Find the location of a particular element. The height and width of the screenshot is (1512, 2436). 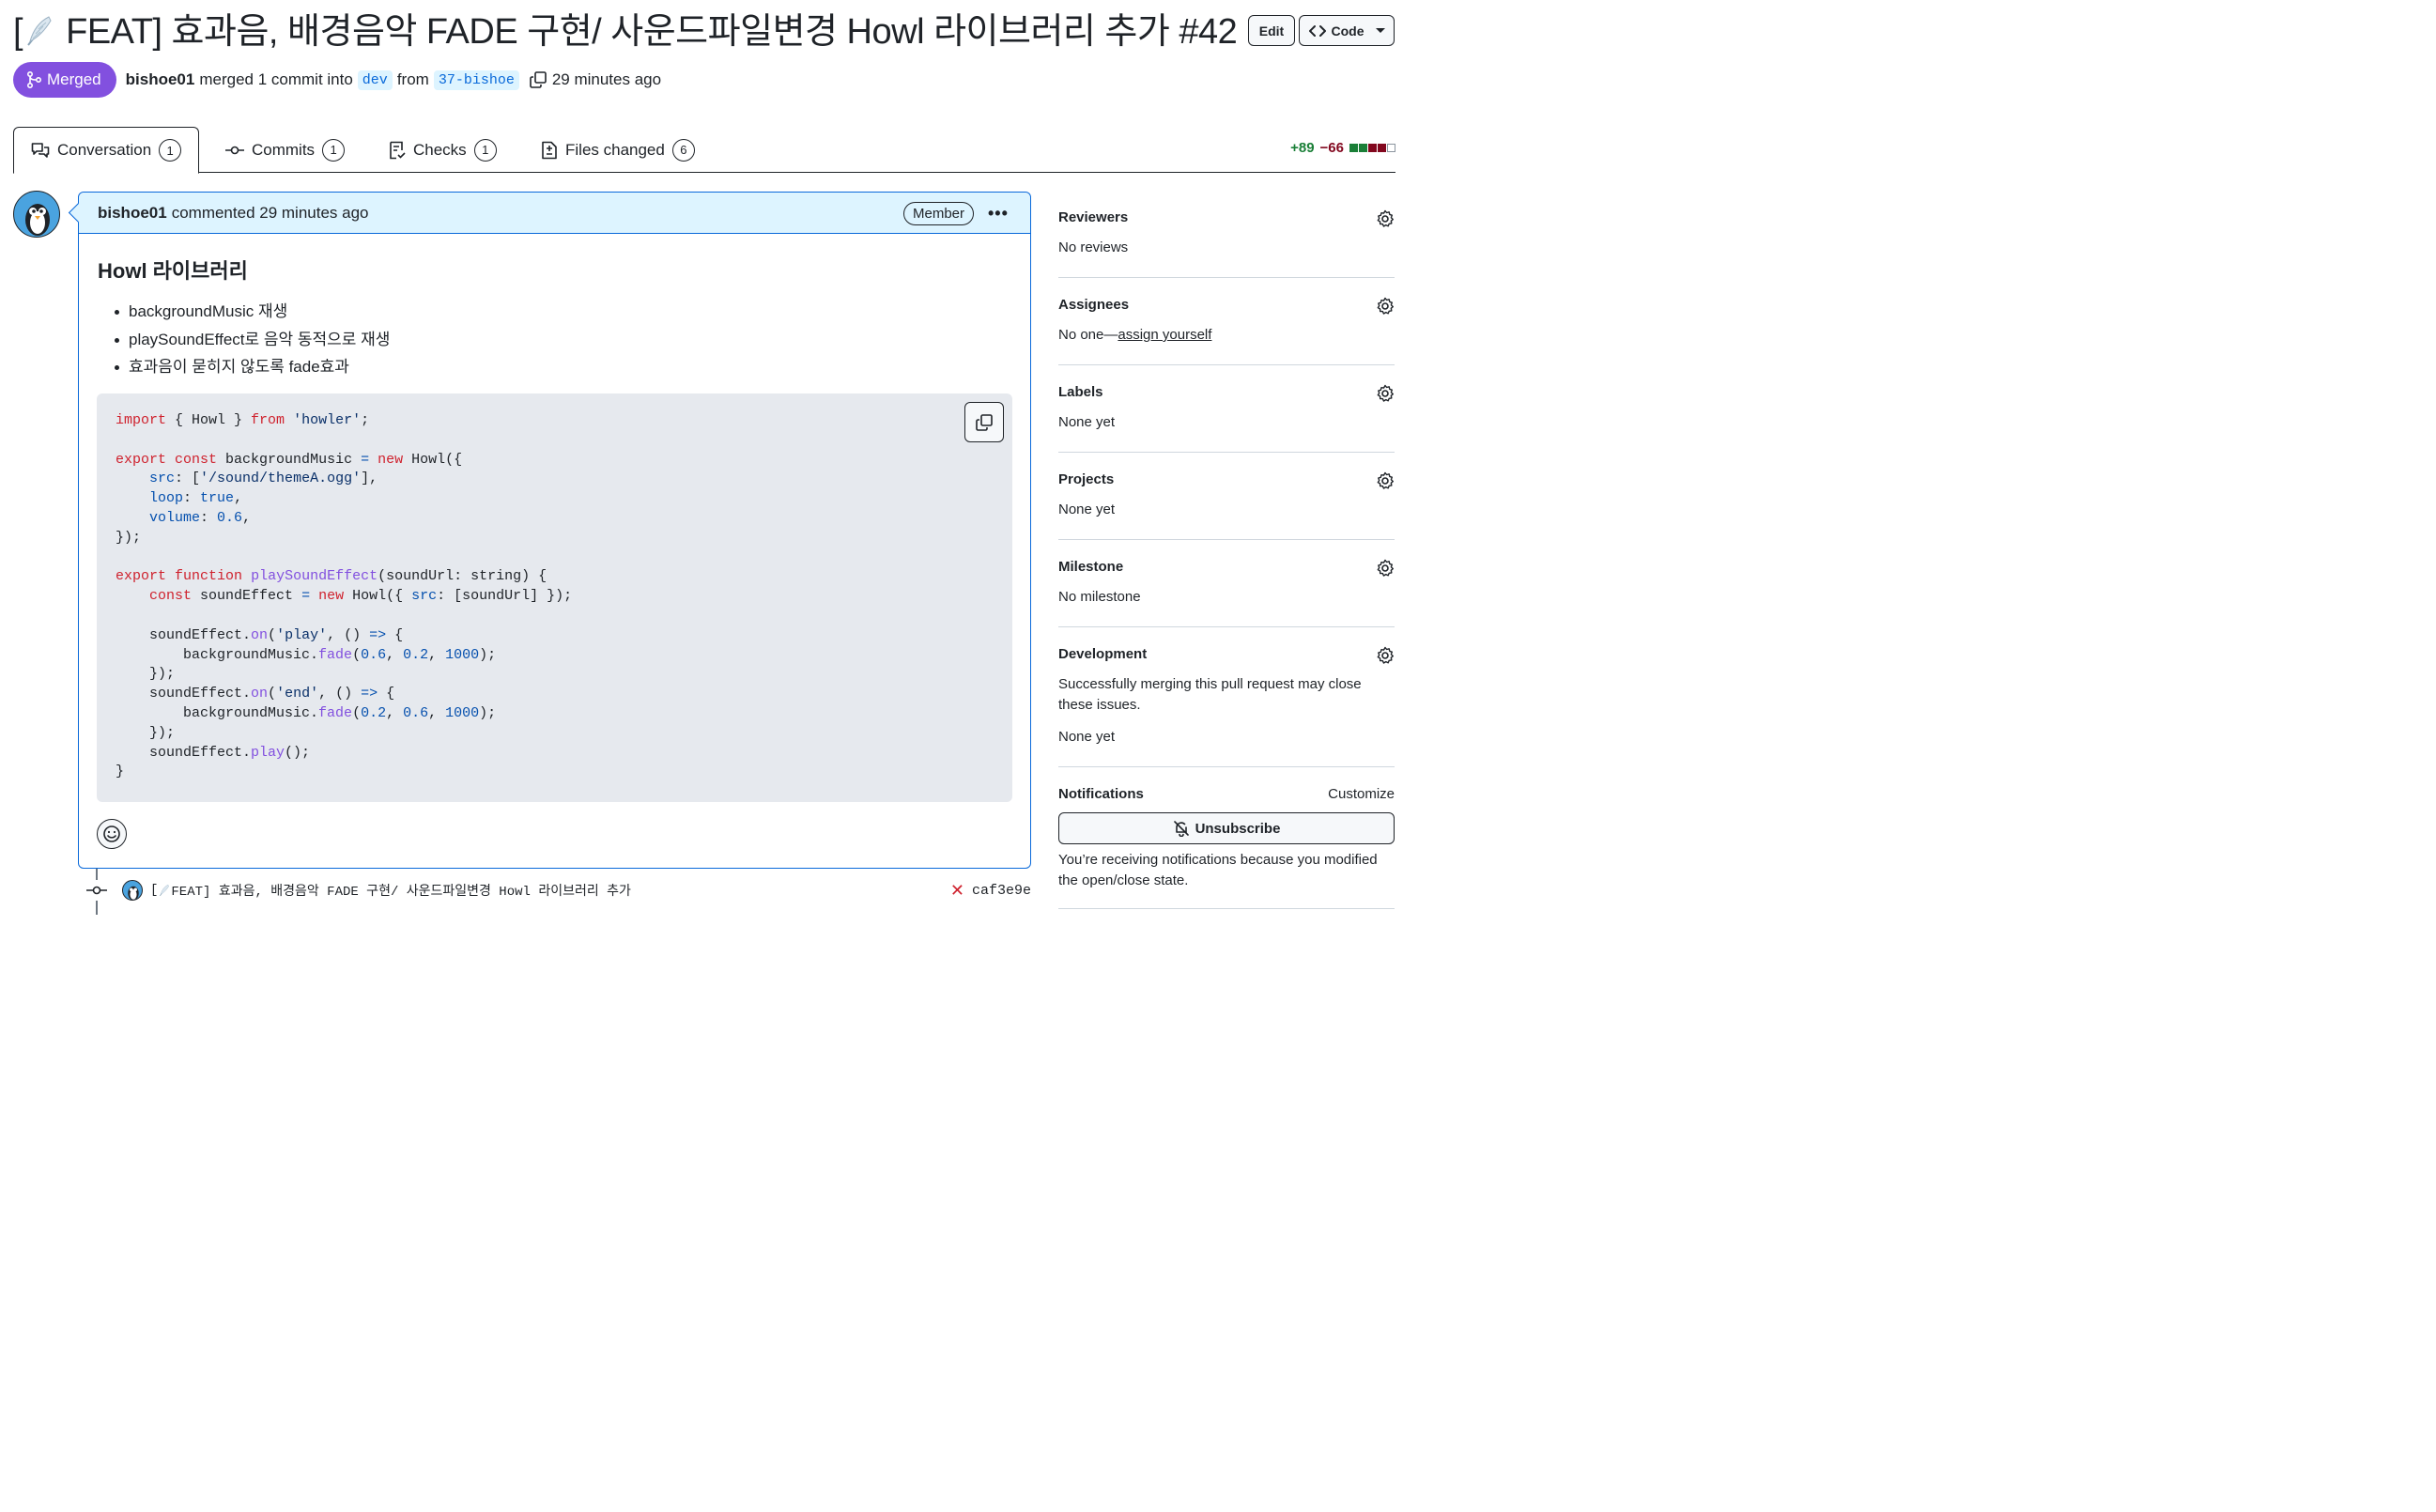

code-token: const is located at coordinates (171, 596).